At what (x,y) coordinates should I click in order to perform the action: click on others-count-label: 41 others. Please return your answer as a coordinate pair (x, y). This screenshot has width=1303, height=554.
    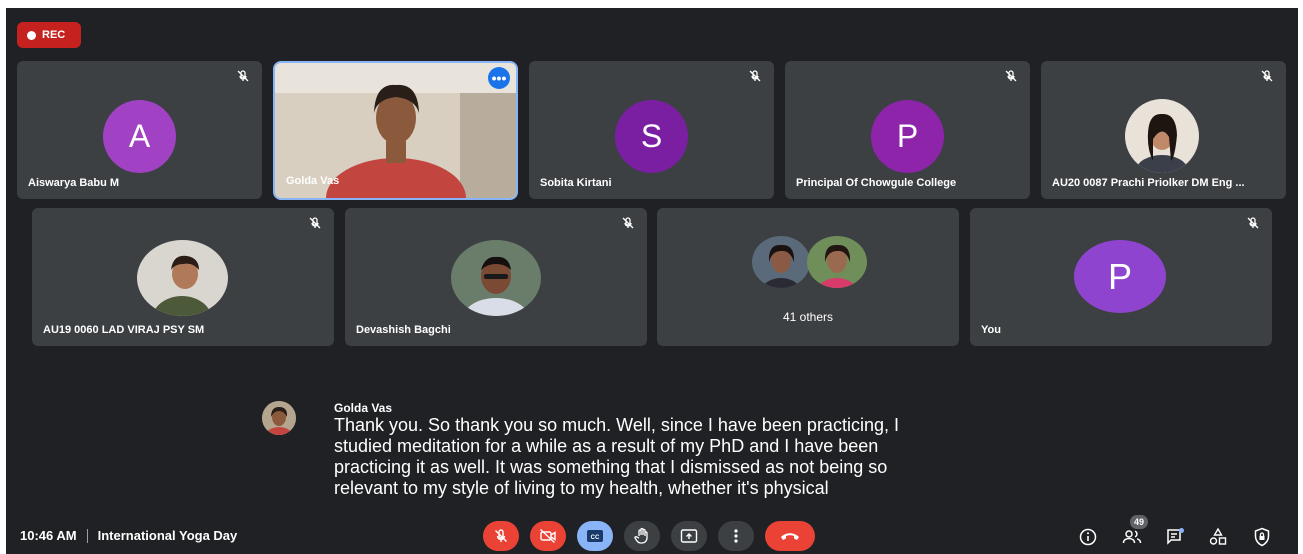
    Looking at the image, I should click on (808, 317).